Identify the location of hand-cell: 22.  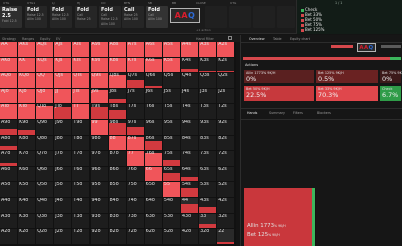
(226, 237).